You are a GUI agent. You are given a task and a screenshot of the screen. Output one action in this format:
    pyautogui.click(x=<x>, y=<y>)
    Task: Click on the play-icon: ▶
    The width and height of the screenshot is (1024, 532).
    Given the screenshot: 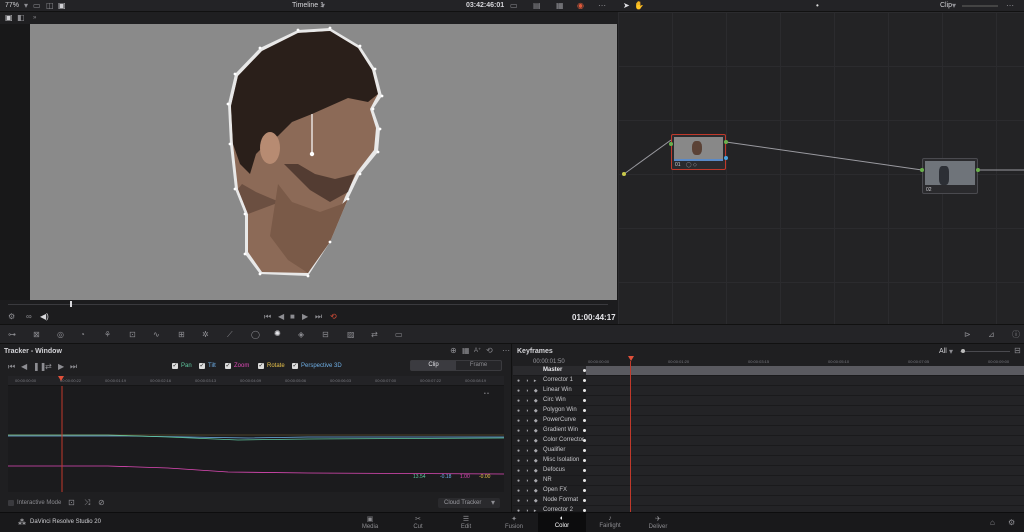 What is the action you would take?
    pyautogui.click(x=305, y=317)
    